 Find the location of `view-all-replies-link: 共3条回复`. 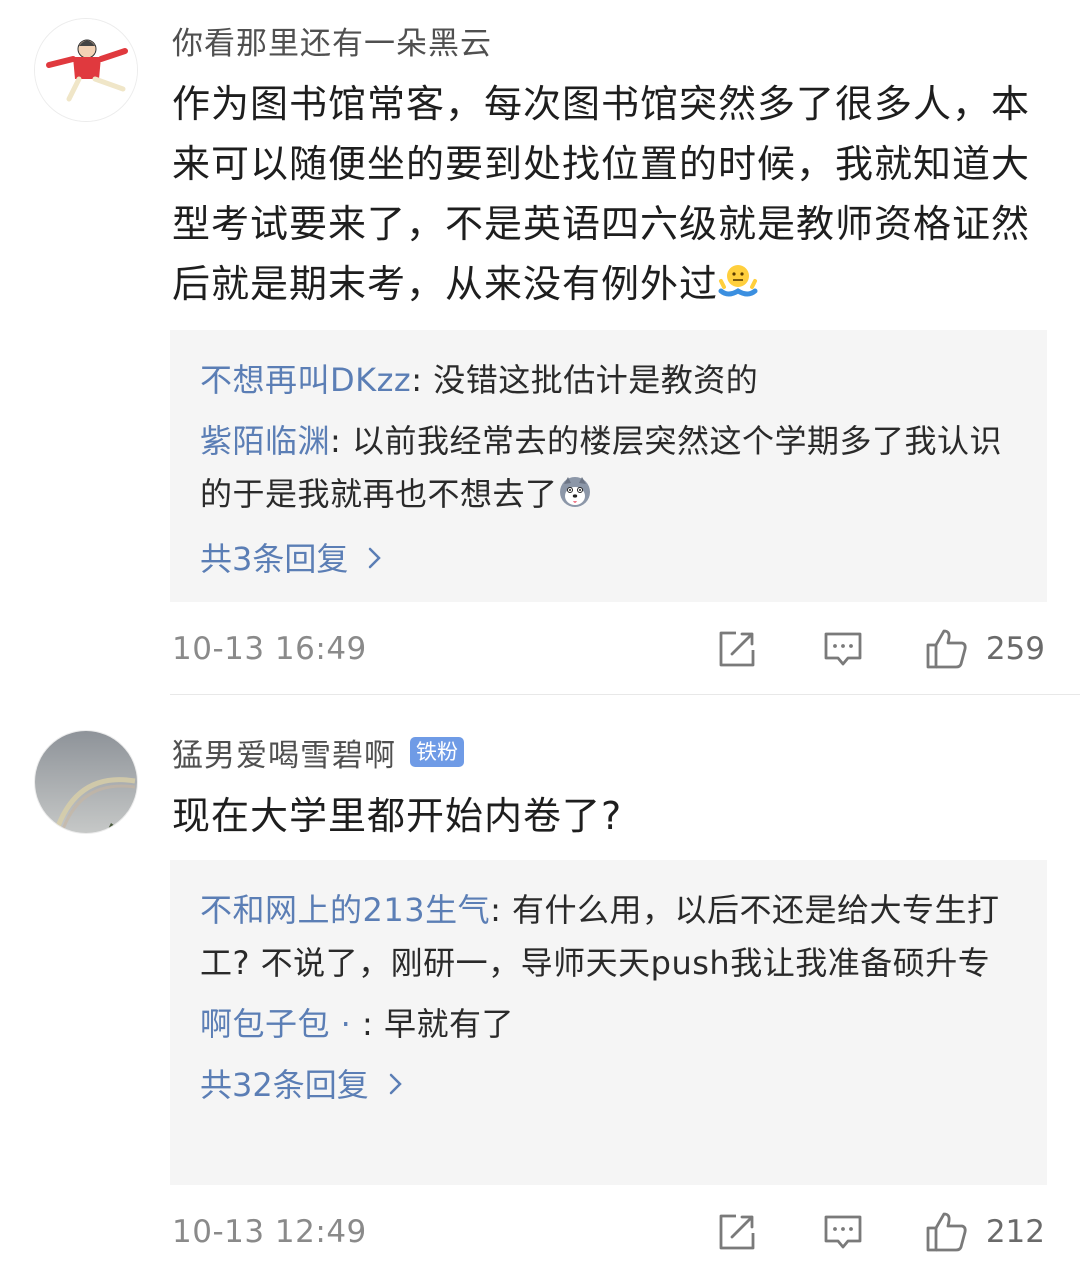

view-all-replies-link: 共3条回复 is located at coordinates (608, 559).